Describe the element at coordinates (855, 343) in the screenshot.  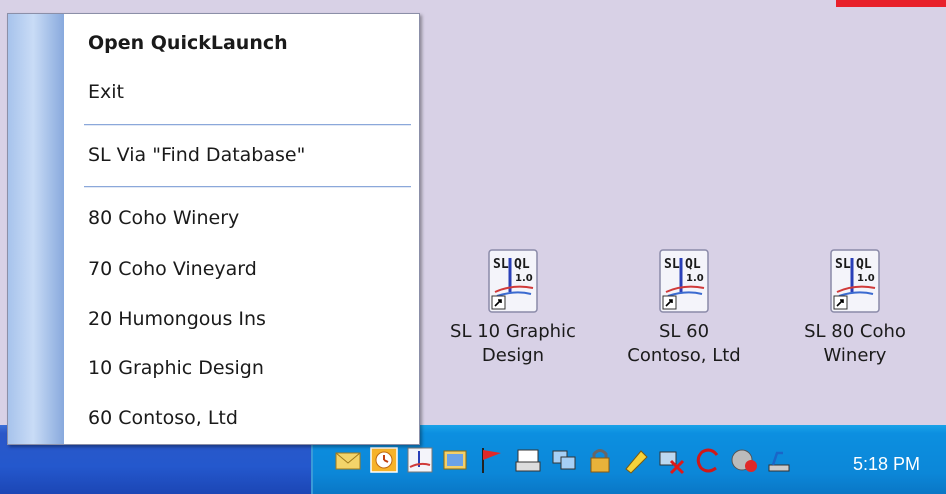
I see `shortcut-label: SL 80 Coho Winery` at that location.